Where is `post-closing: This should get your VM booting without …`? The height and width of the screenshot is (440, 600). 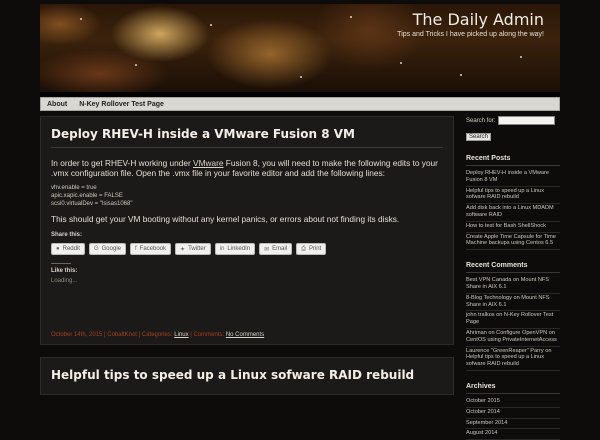 post-closing: This should get your VM booting without … is located at coordinates (225, 219).